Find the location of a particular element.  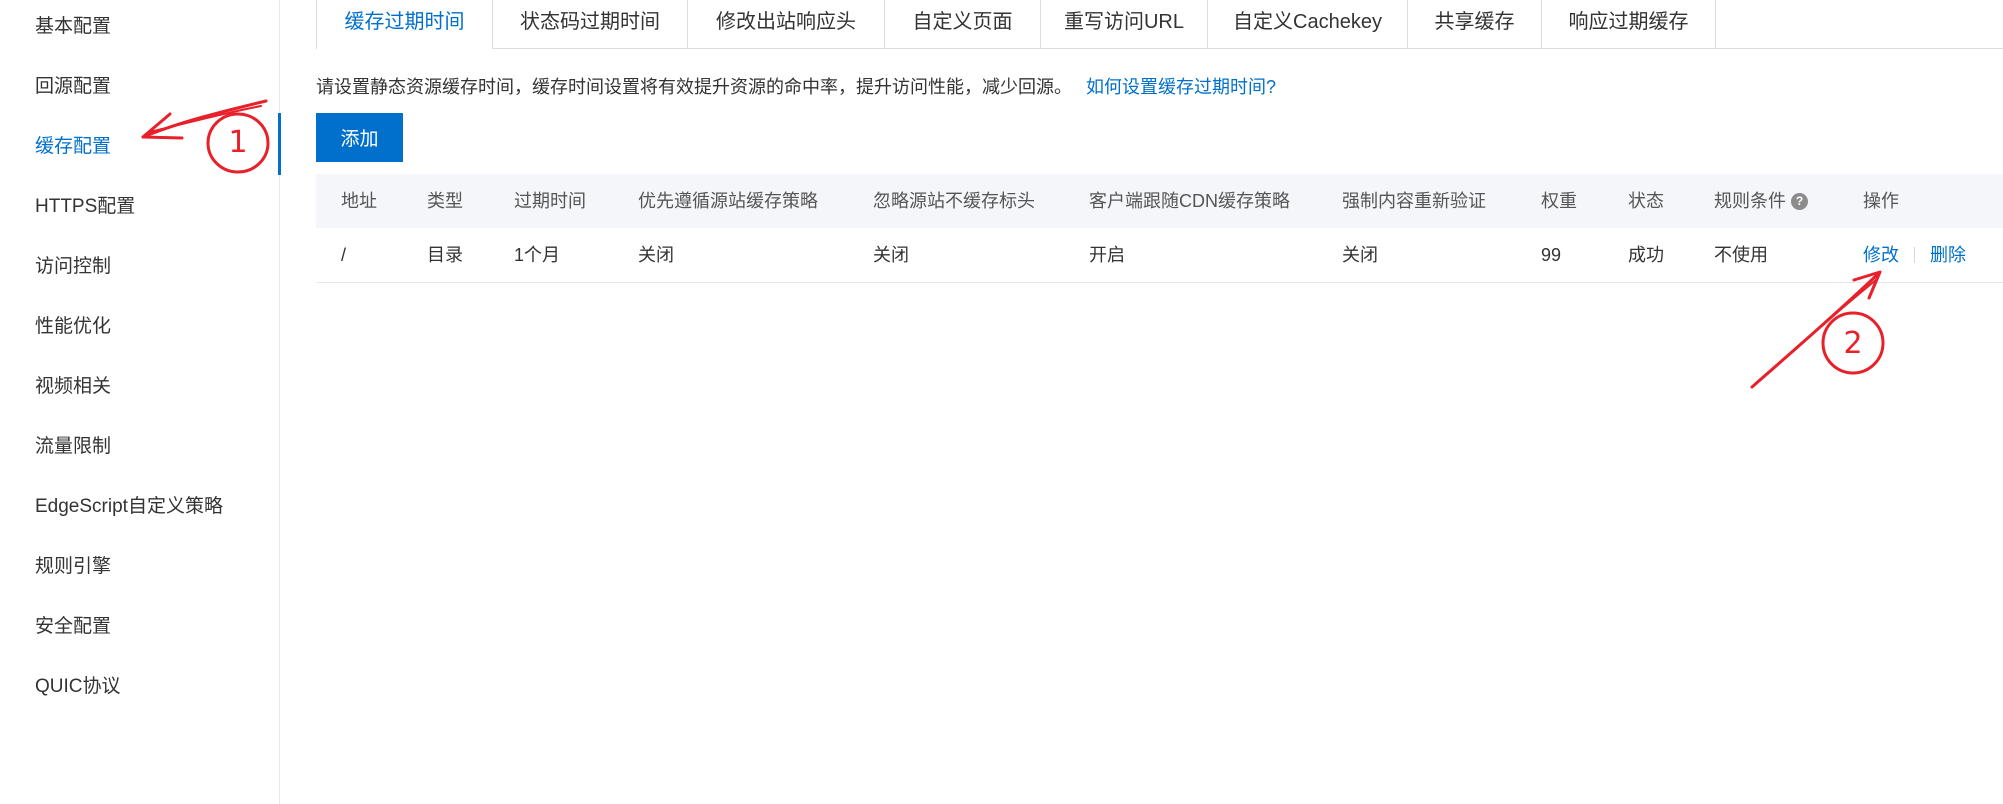

header-ignore-no-cache: 忽略源站不缓存标头 is located at coordinates (954, 201).